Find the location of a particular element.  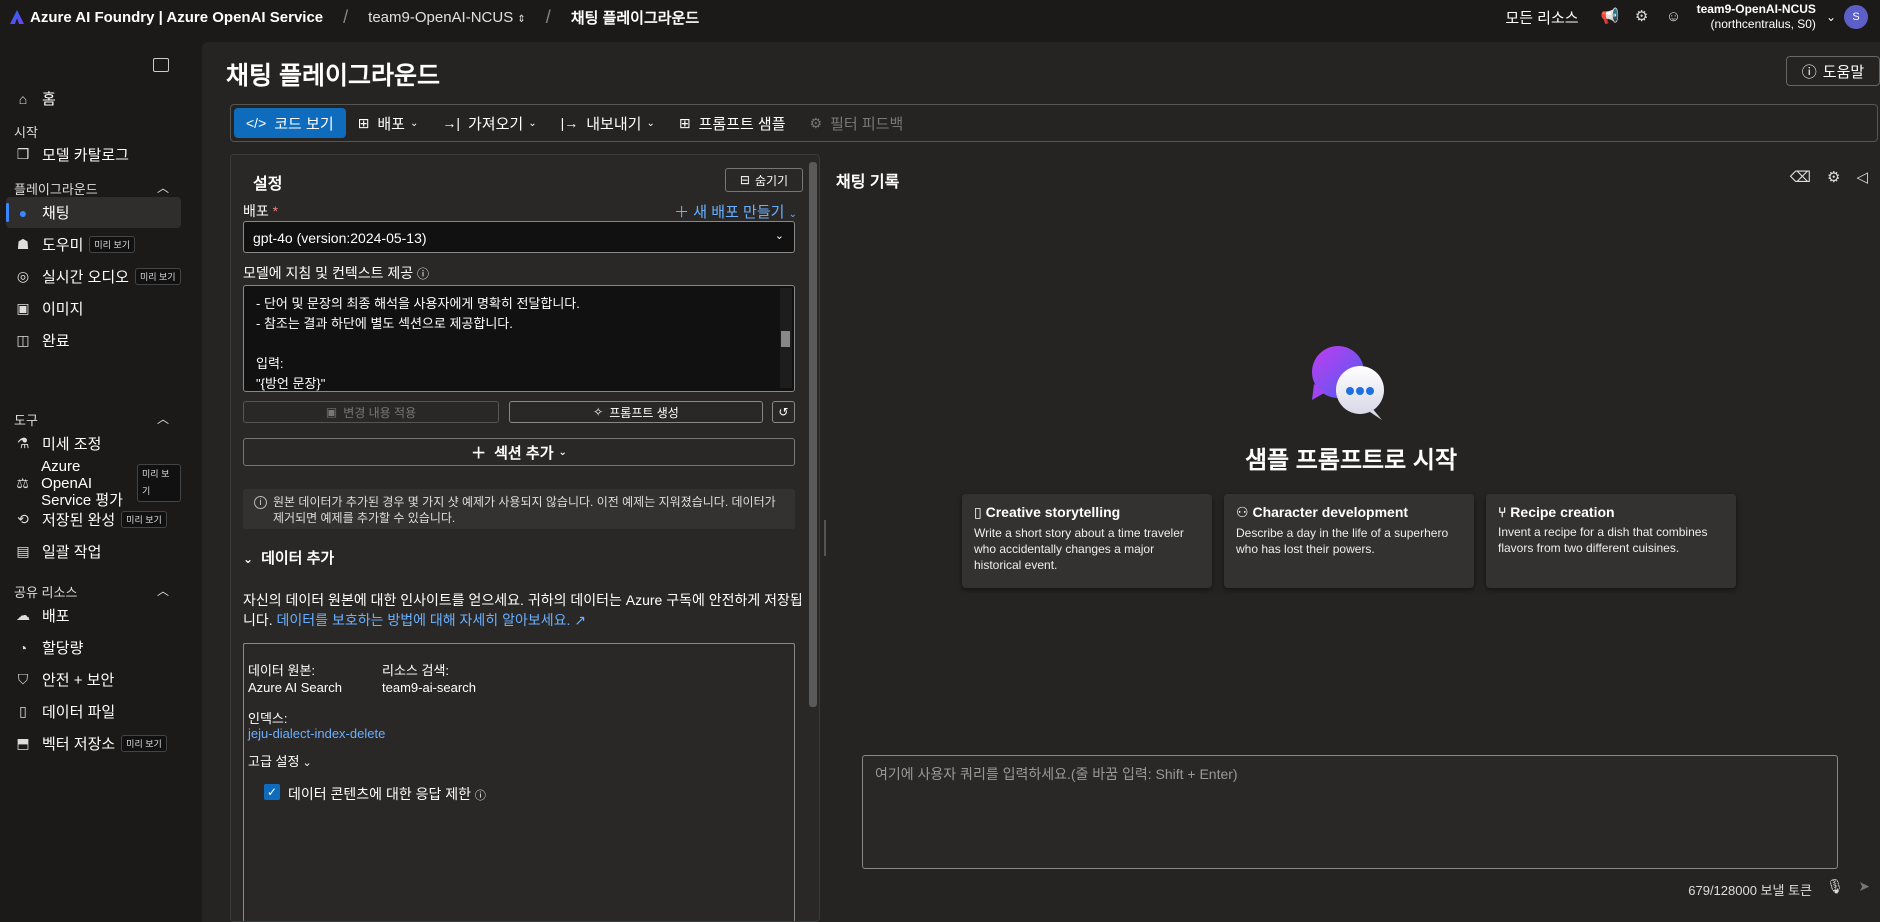

sidebar-item-safety: ⛉ 안전 + 보안 is located at coordinates (93, 679).